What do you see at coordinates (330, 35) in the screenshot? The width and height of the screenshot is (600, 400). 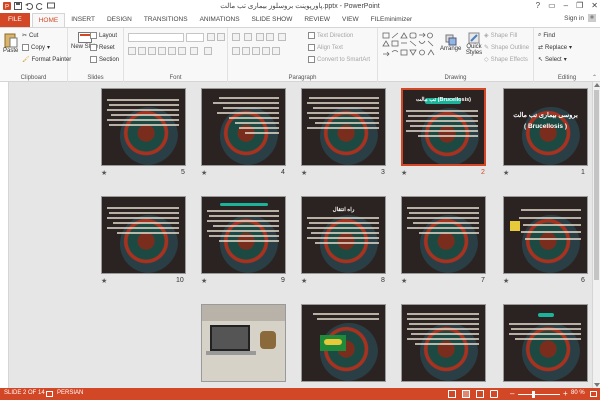 I see `text-direction-button: Text Direction` at bounding box center [330, 35].